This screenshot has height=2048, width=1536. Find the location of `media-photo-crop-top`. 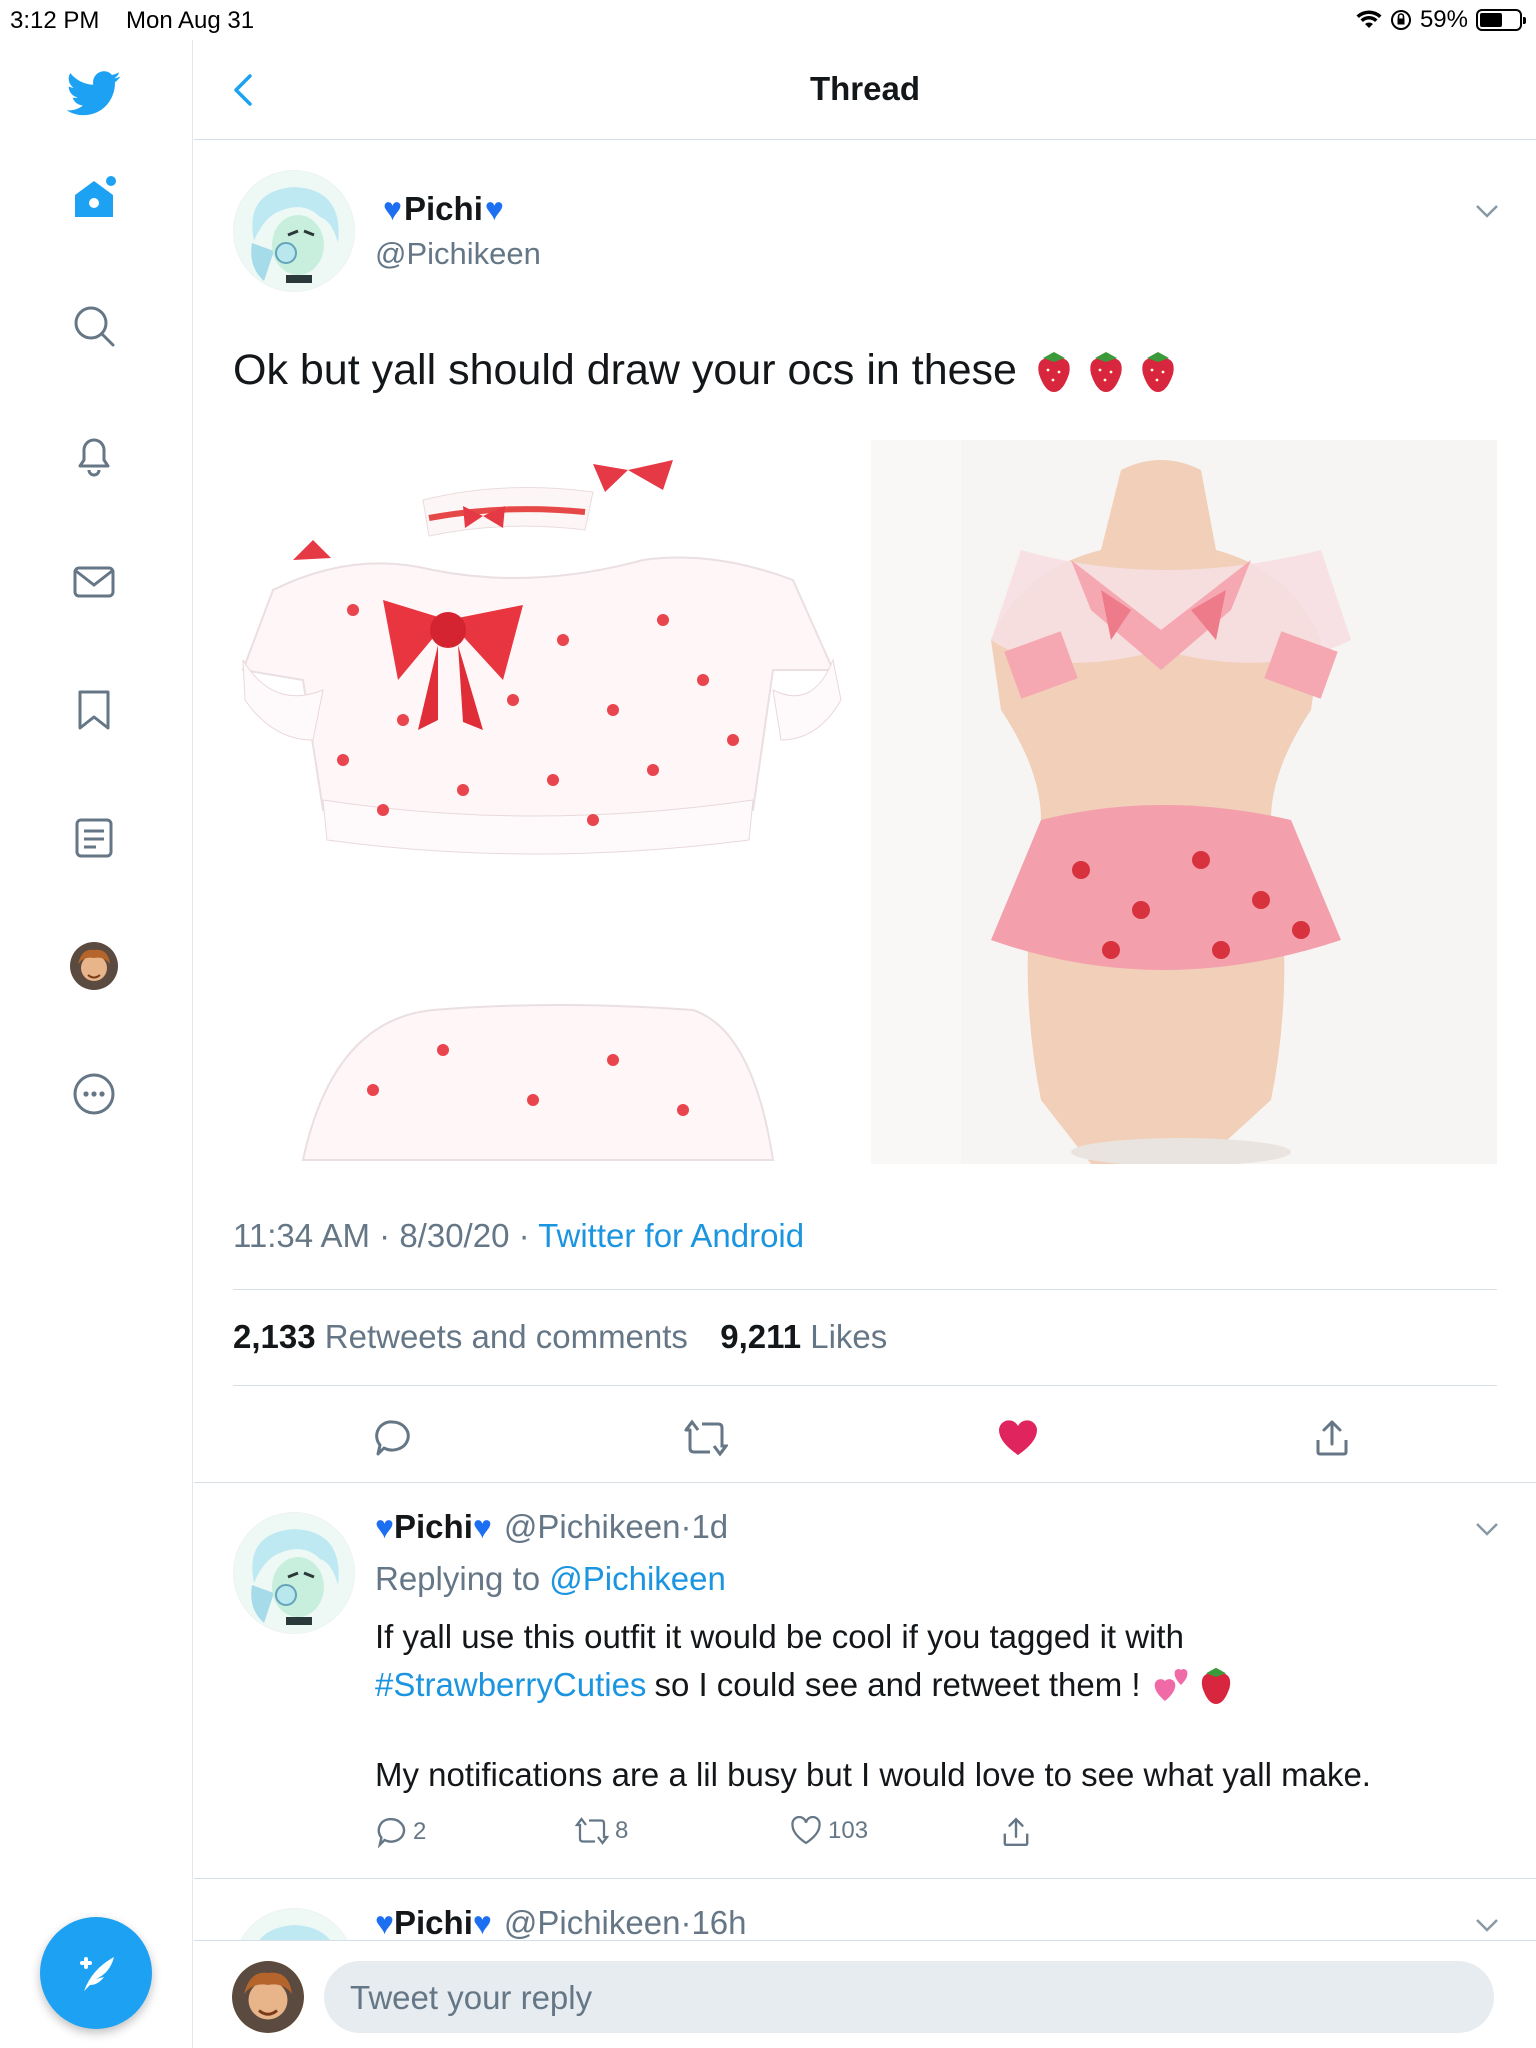

media-photo-crop-top is located at coordinates (548, 802).